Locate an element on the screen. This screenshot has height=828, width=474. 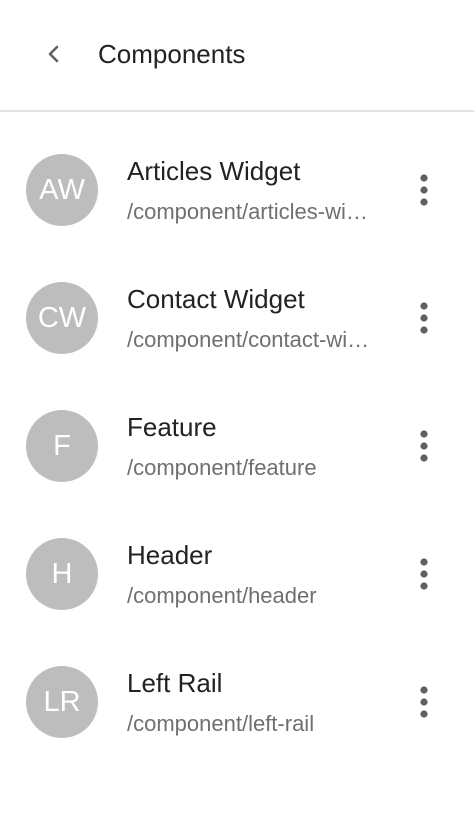
item-path: /component/contact-widget is located at coordinates (251, 339).